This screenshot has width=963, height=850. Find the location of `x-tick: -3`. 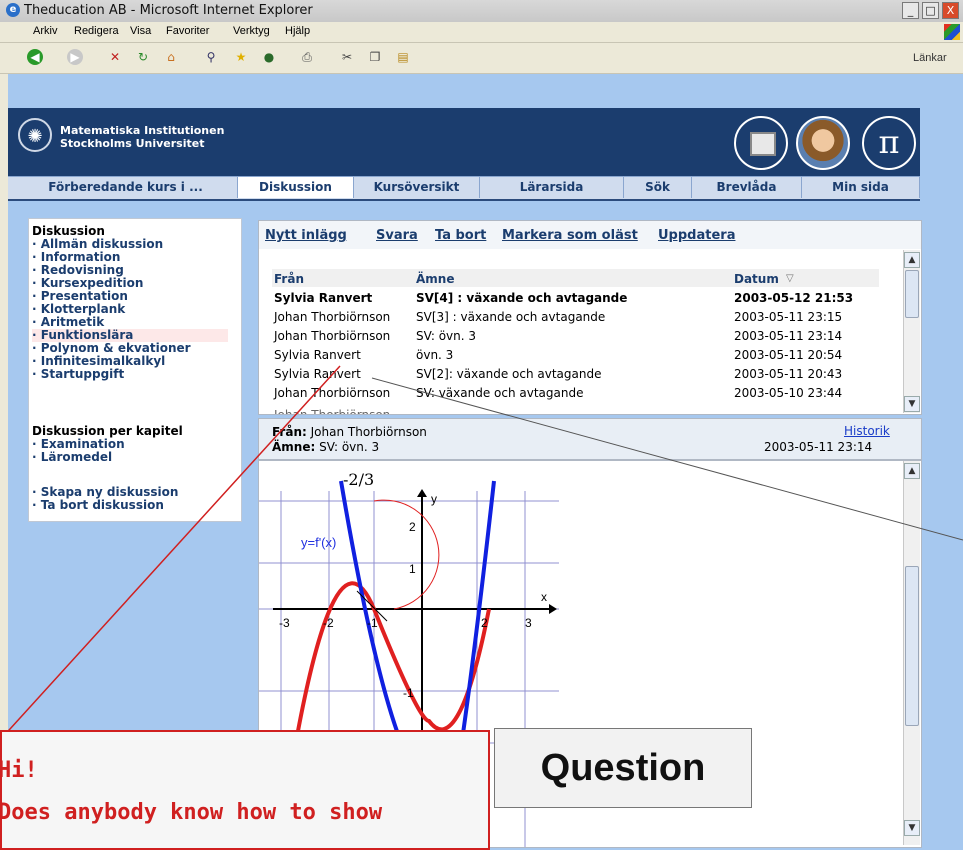

x-tick: -3 is located at coordinates (284, 623).